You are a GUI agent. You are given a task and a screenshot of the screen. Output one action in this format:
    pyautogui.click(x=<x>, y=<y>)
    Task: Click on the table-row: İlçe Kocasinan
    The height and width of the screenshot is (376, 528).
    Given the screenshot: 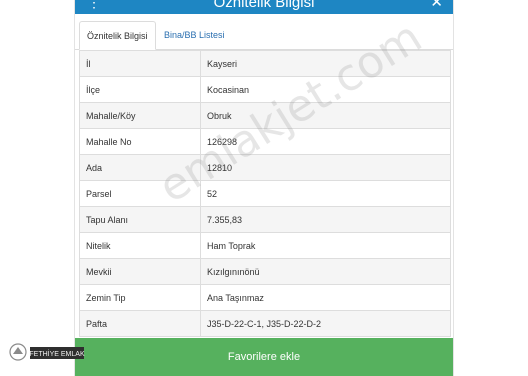 What is the action you would take?
    pyautogui.click(x=265, y=89)
    